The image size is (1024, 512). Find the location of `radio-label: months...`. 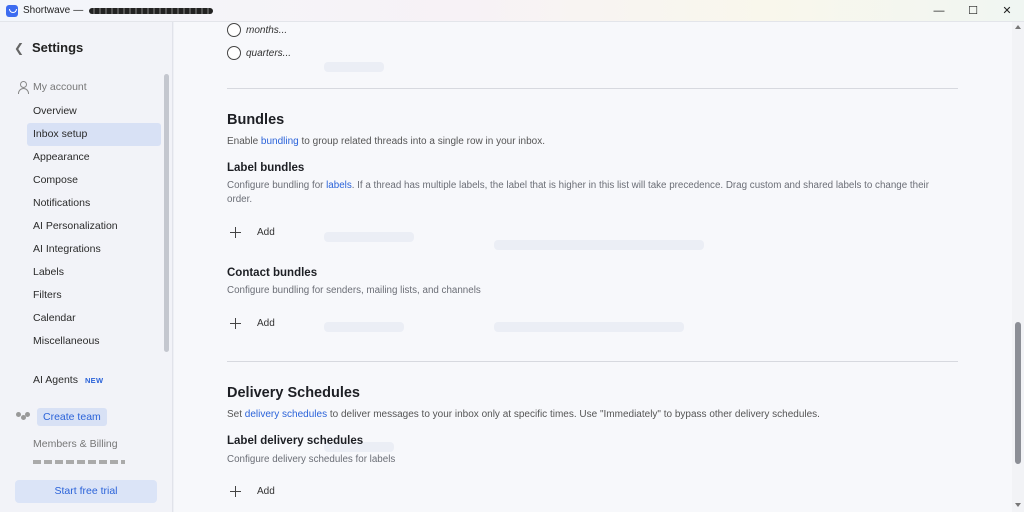

radio-label: months... is located at coordinates (267, 30).